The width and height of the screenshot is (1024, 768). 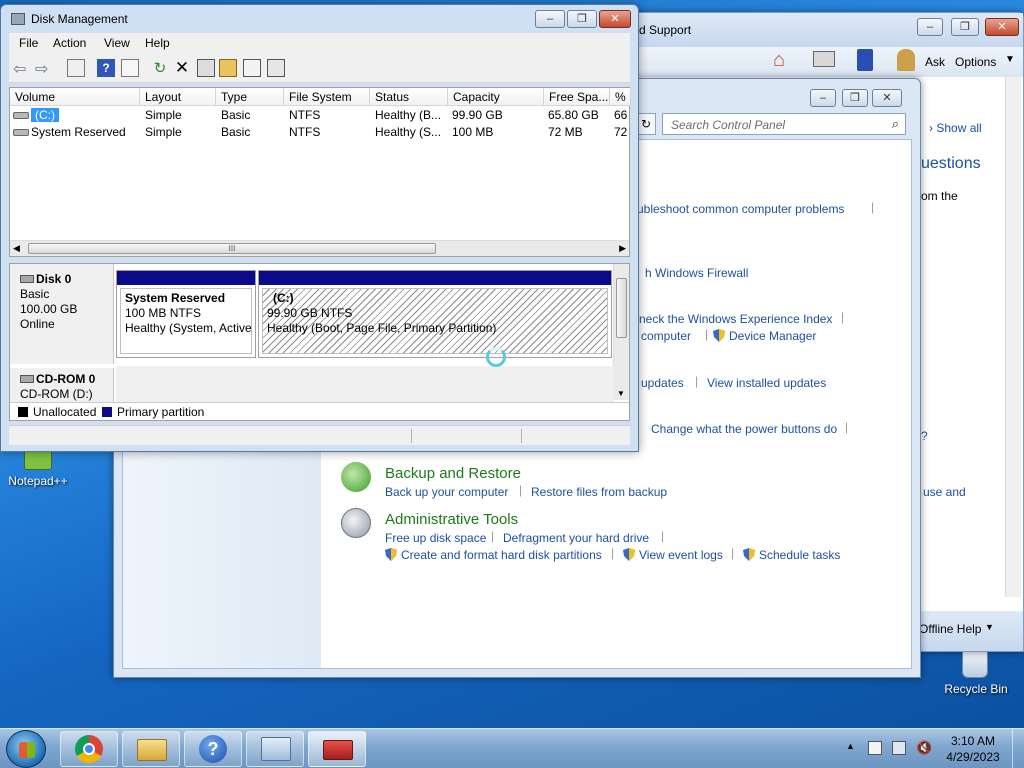 What do you see at coordinates (935, 62) in the screenshot?
I see `ask-button: Ask` at bounding box center [935, 62].